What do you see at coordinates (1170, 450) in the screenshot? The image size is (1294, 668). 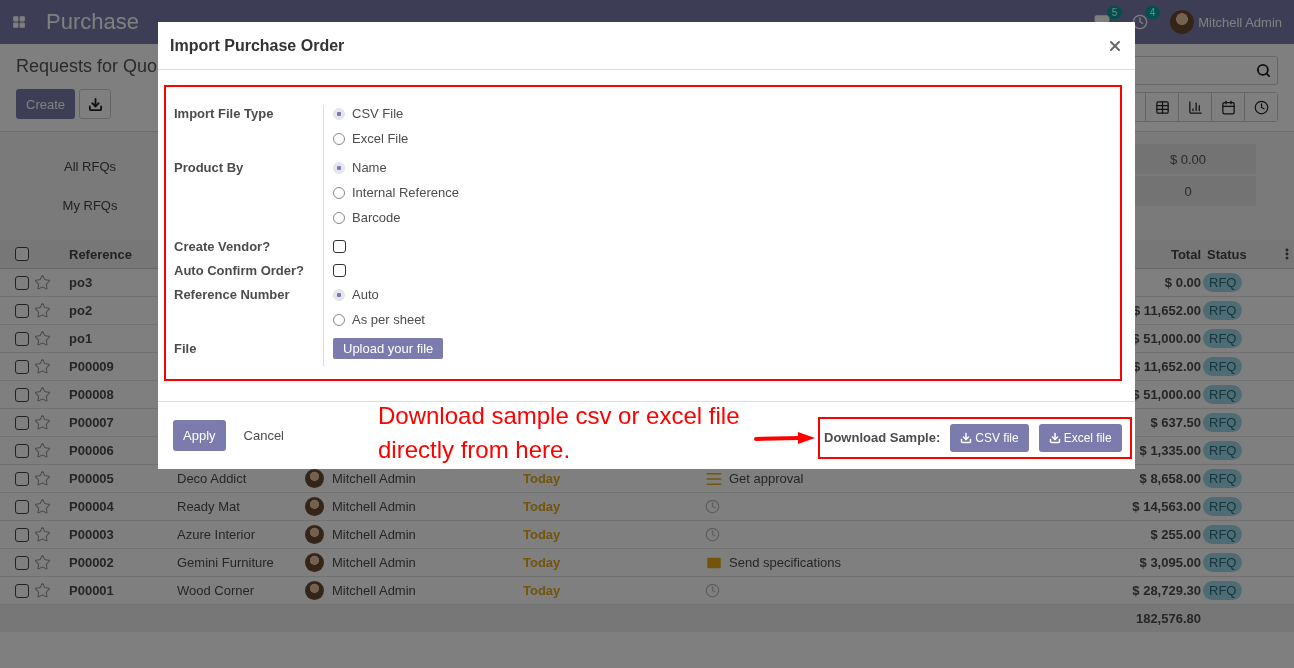 I see `table-cell-text: $ 1,335.00` at bounding box center [1170, 450].